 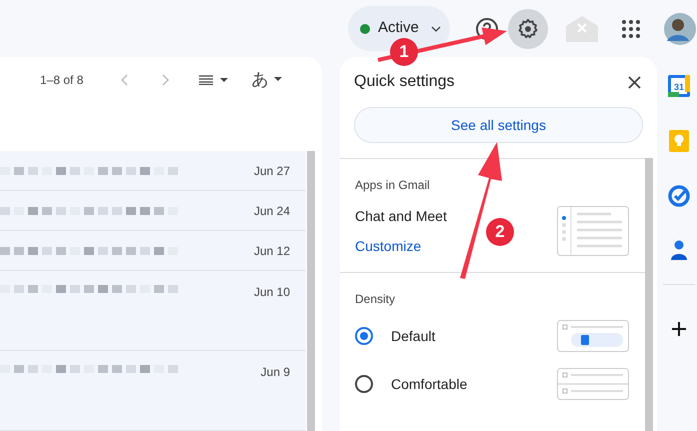 What do you see at coordinates (259, 79) in the screenshot?
I see `input-tools-button: あ` at bounding box center [259, 79].